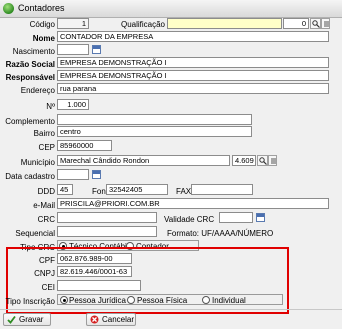 This screenshot has height=329, width=342. Describe the element at coordinates (30, 176) in the screenshot. I see `label-data-cadastro: Data cadastro` at that location.